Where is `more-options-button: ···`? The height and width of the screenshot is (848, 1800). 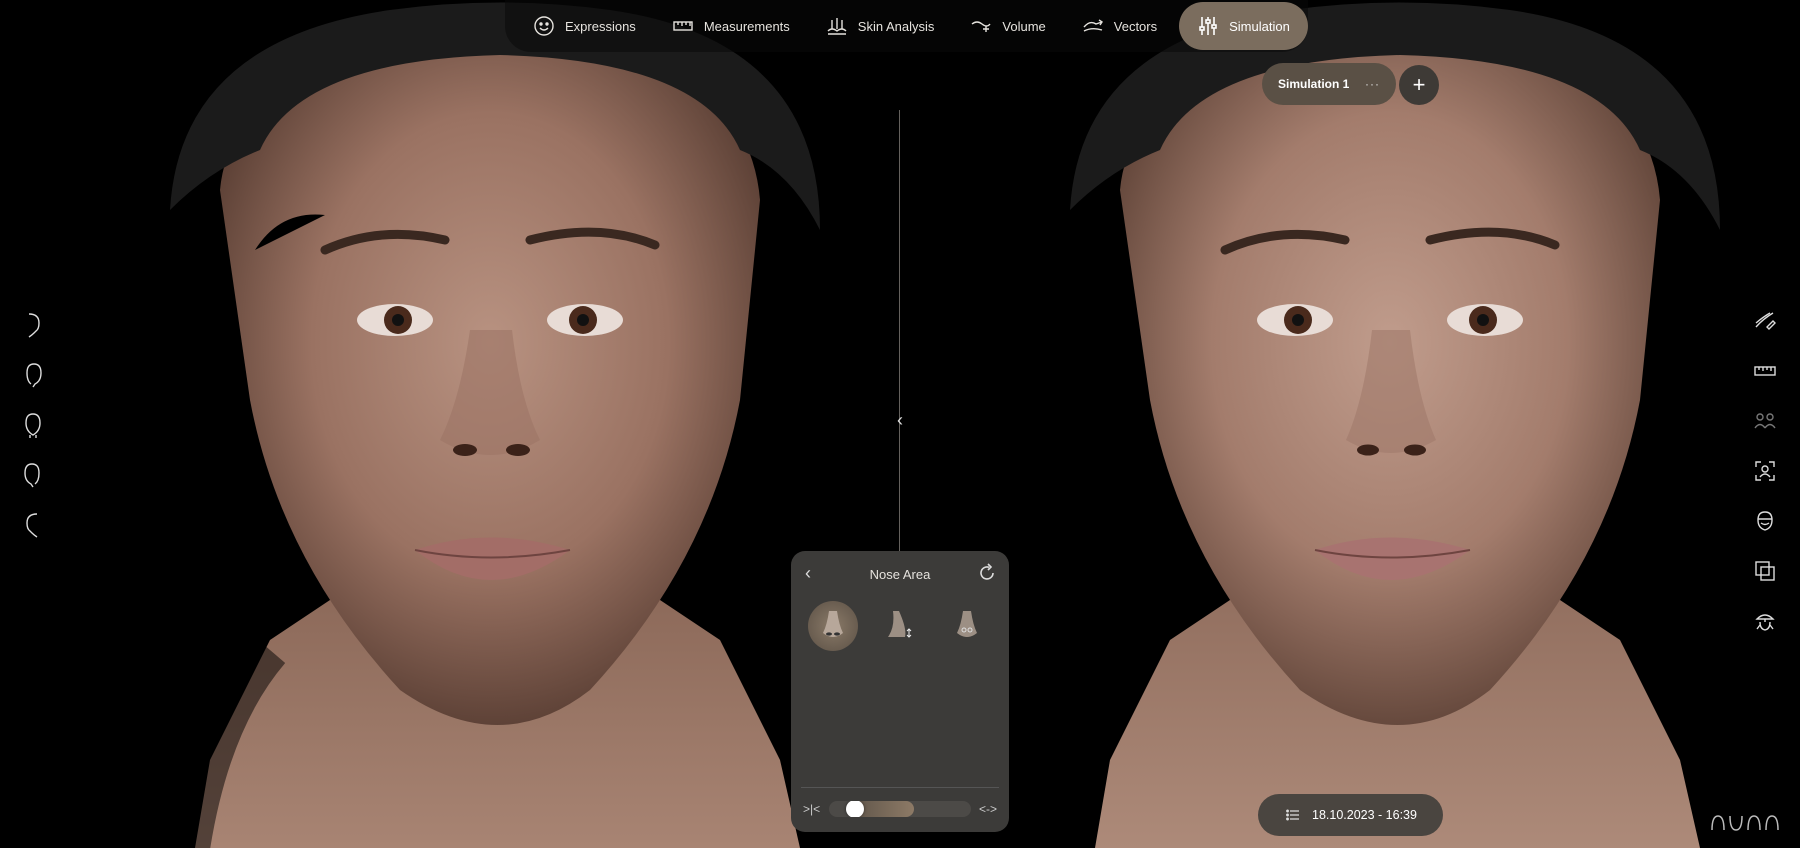 more-options-button: ··· is located at coordinates (1372, 84).